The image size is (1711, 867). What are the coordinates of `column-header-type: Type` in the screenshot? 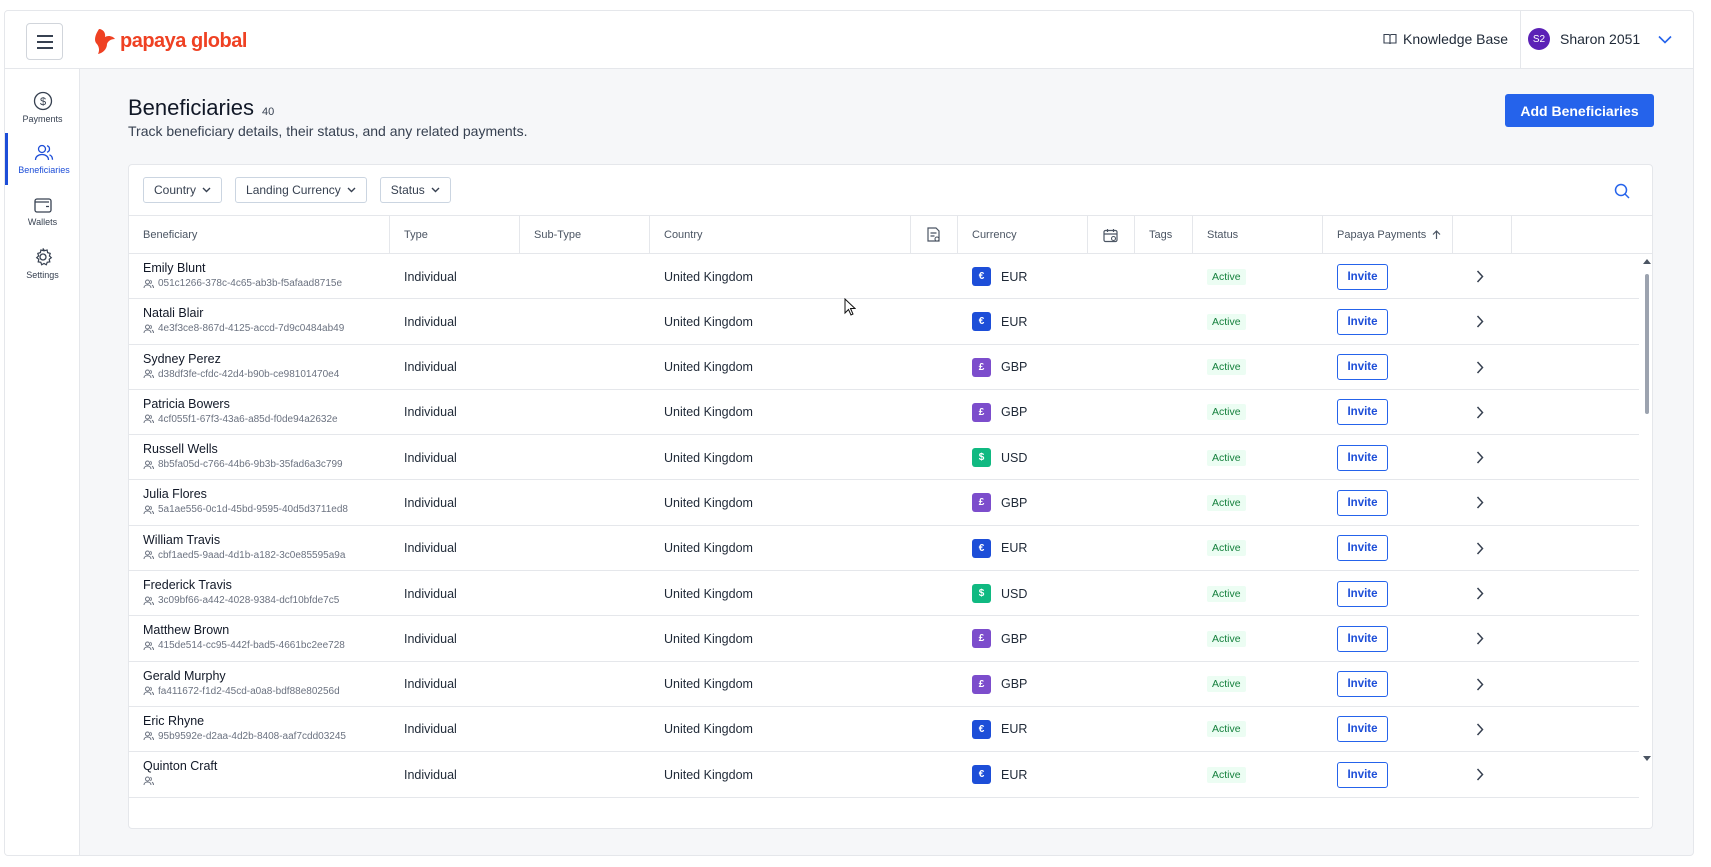 It's located at (455, 235).